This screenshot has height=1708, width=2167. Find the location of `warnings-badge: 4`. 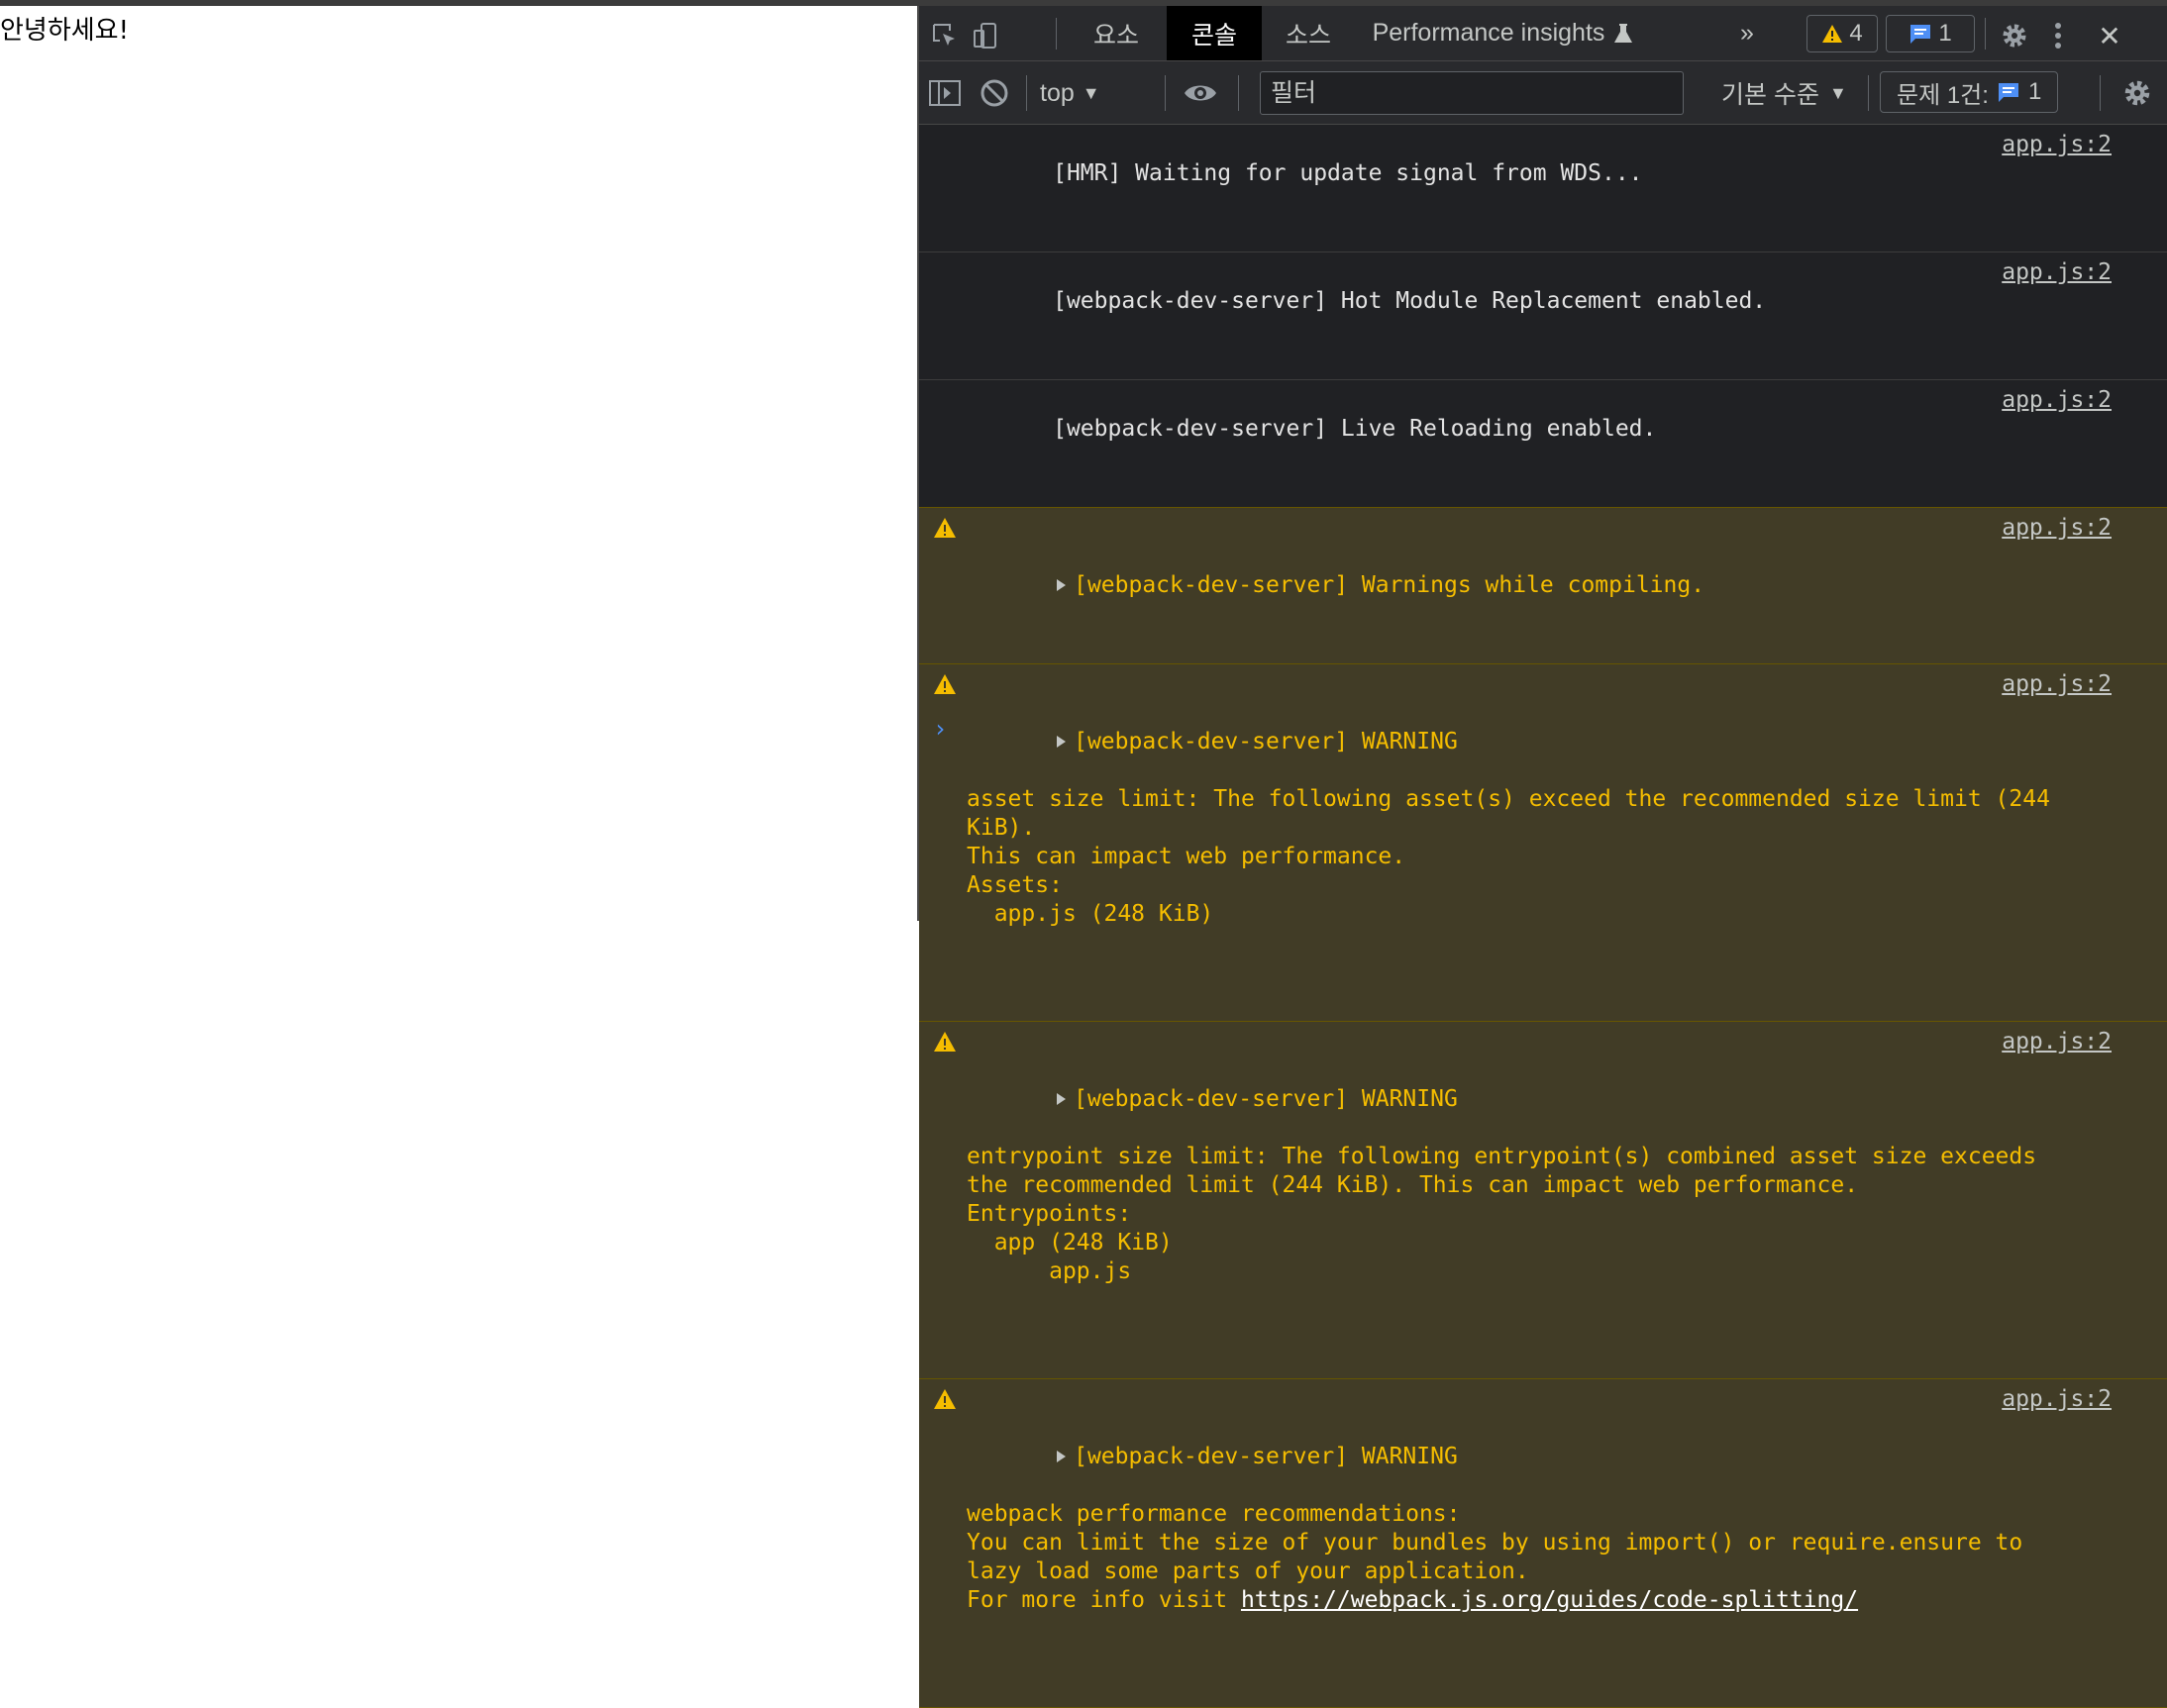

warnings-badge: 4 is located at coordinates (1842, 33).